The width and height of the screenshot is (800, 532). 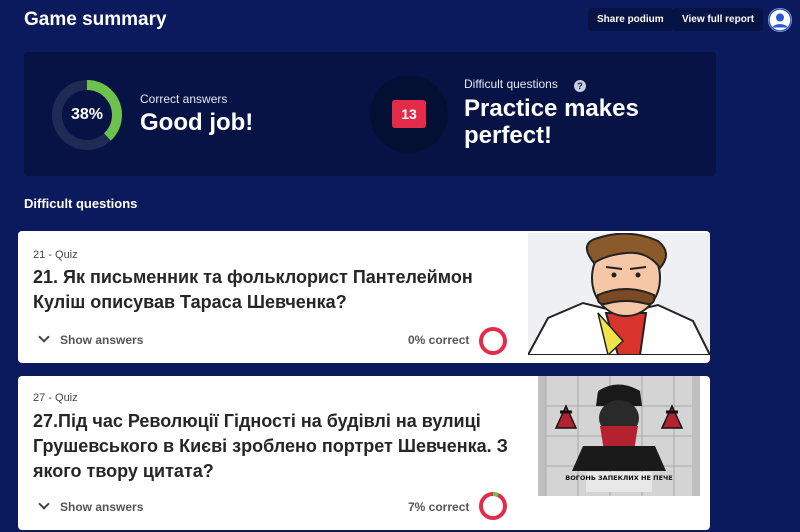 I want to click on question-meta: 21 - Quiz, so click(x=55, y=255).